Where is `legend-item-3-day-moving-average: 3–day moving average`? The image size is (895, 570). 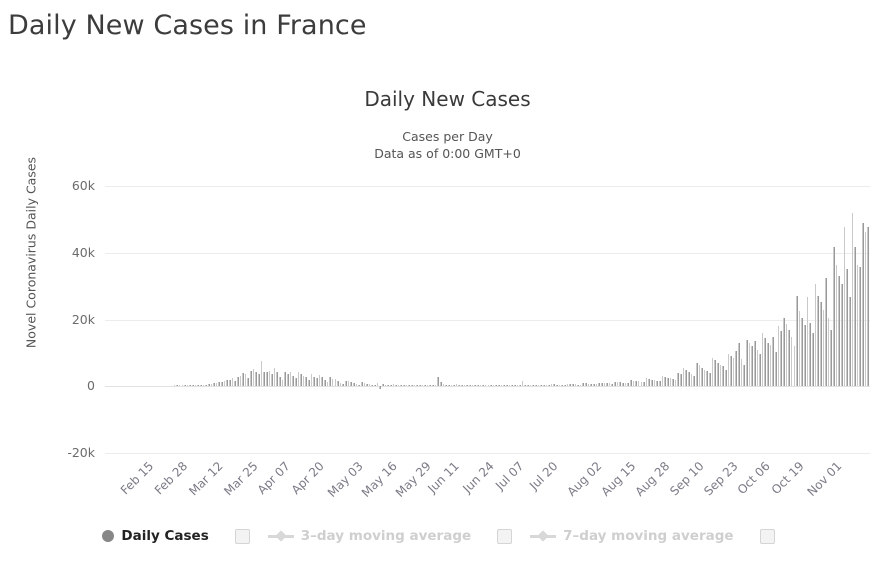
legend-item-3-day-moving-average: 3–day moving average is located at coordinates (369, 536).